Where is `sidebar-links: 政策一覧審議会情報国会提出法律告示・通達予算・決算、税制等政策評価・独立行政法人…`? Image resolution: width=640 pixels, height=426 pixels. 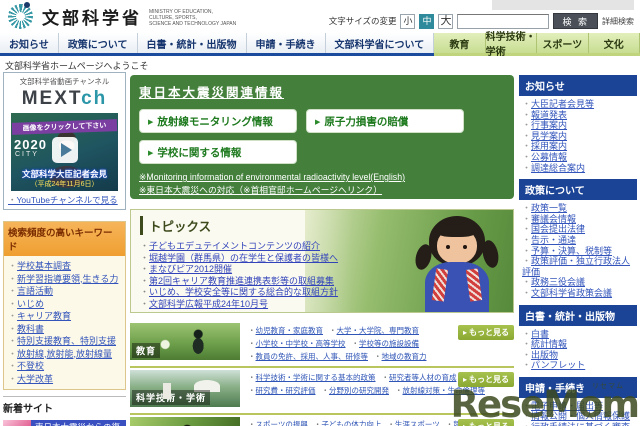 sidebar-links: 政策一覧審議会情報国会提出法律告示・通達予算・決算、税制等政策評価・独立行政法人… is located at coordinates (578, 250).